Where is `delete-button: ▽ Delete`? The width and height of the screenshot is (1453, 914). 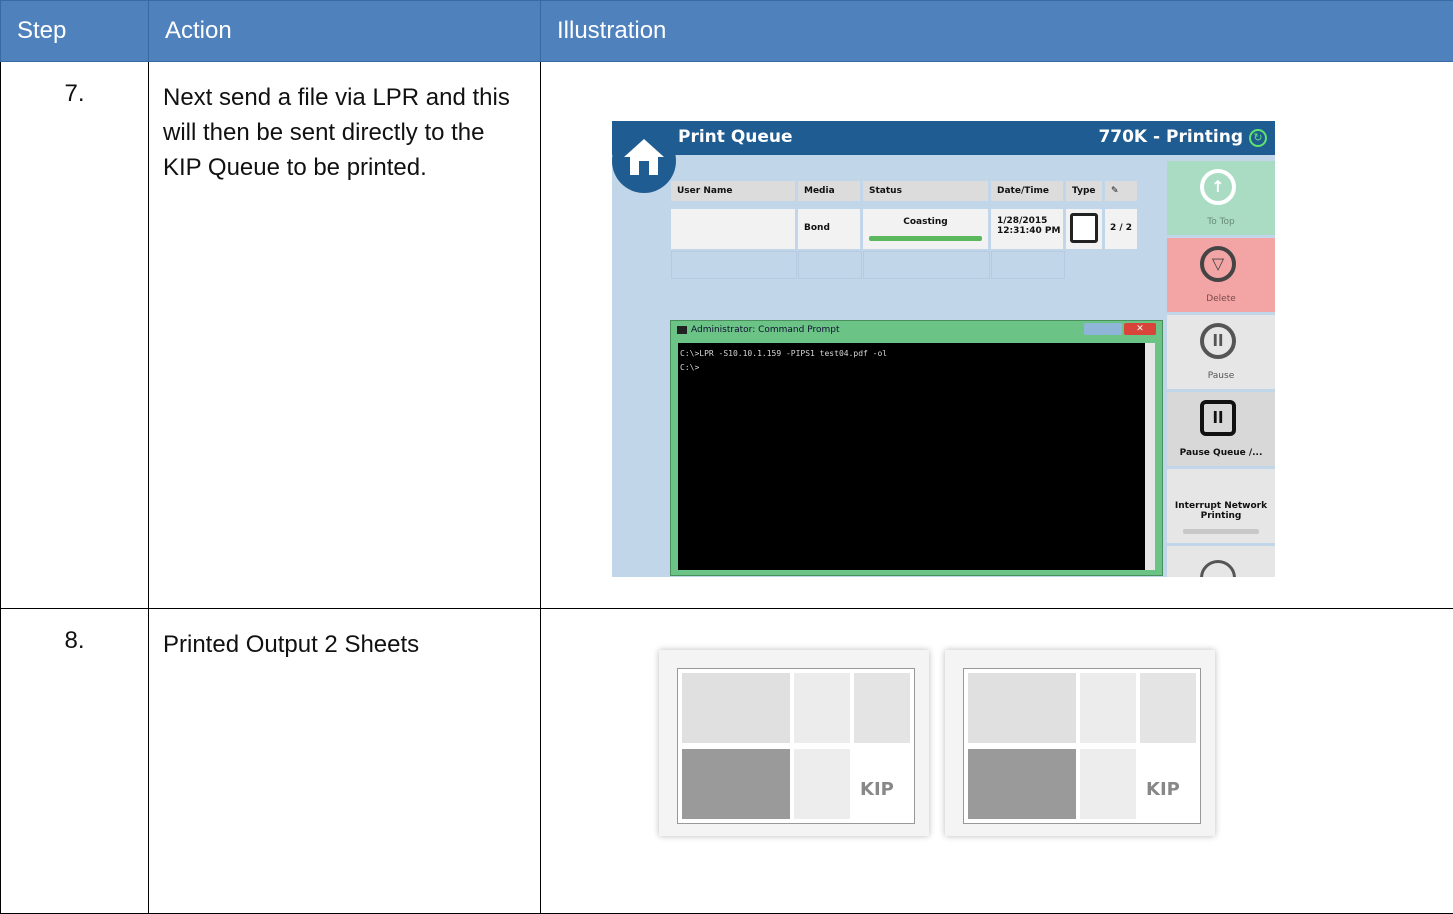 delete-button: ▽ Delete is located at coordinates (1221, 275).